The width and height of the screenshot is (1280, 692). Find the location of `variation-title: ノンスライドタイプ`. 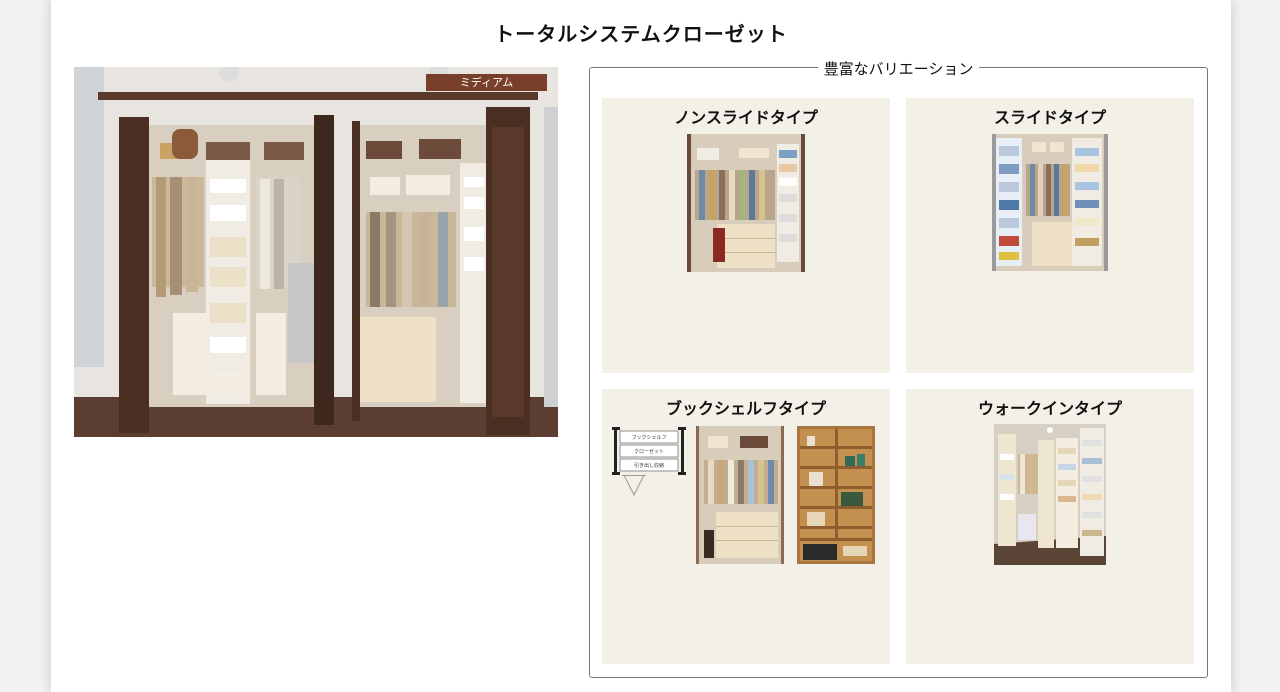

variation-title: ノンスライドタイプ is located at coordinates (746, 117).